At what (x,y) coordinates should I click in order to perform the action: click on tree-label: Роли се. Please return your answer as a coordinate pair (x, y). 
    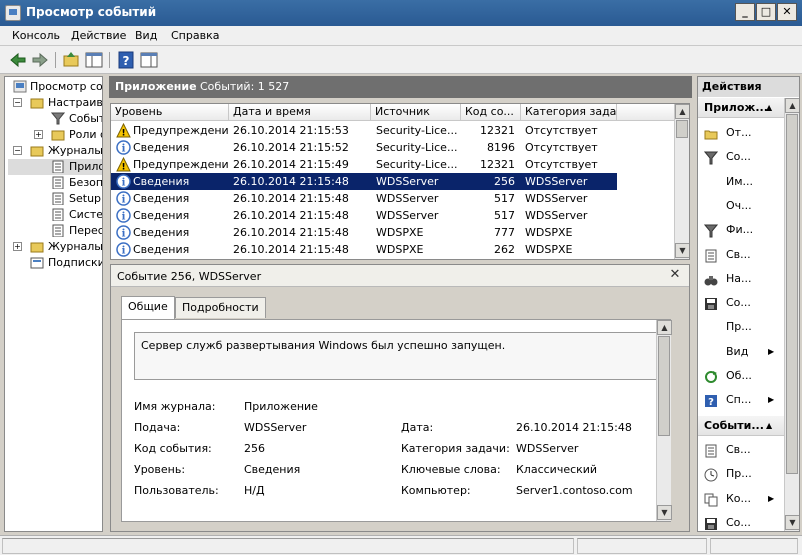
    Looking at the image, I should click on (85, 134).